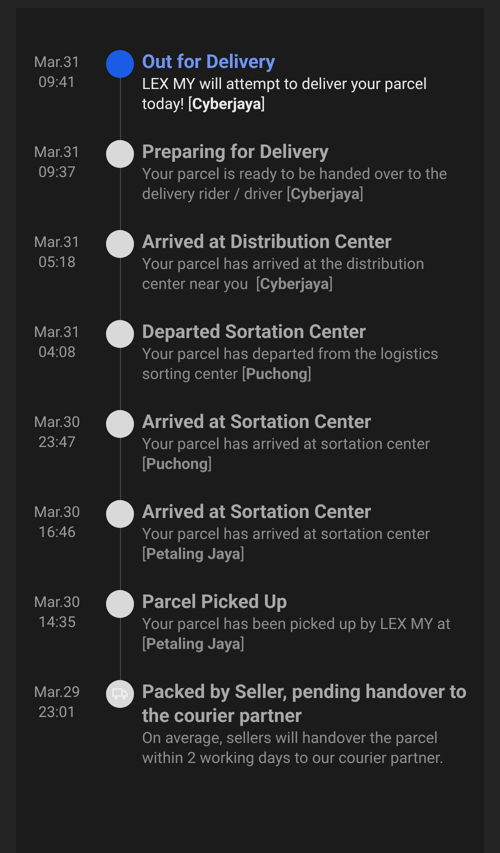 This screenshot has width=500, height=853. I want to click on event-time: 05:18, so click(57, 262).